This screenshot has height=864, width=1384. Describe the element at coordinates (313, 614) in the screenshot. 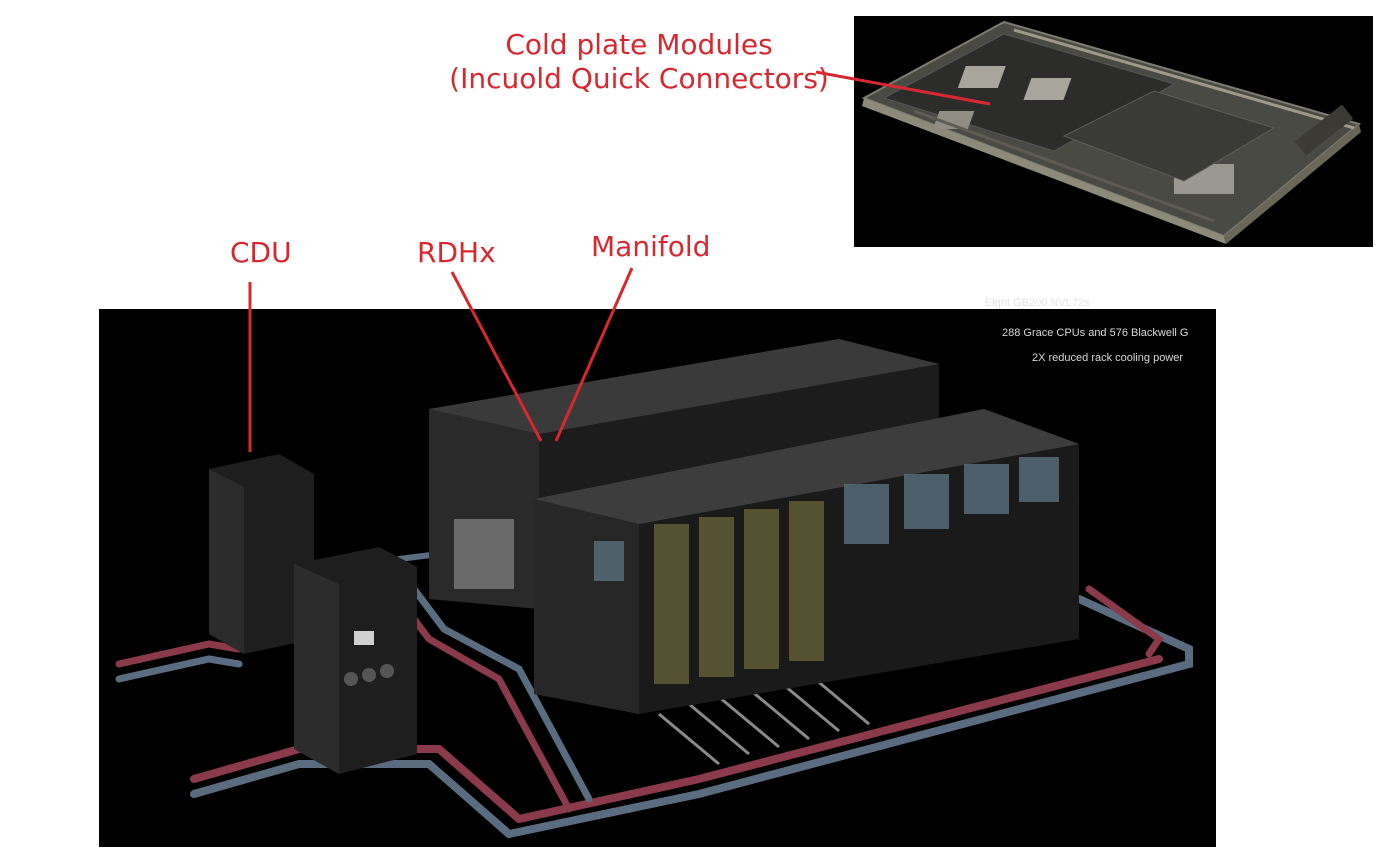

I see `cdu-units` at that location.